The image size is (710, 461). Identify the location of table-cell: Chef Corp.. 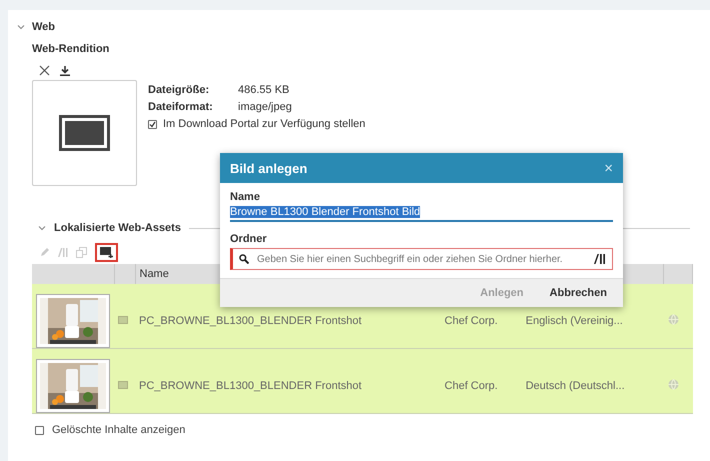
(481, 381).